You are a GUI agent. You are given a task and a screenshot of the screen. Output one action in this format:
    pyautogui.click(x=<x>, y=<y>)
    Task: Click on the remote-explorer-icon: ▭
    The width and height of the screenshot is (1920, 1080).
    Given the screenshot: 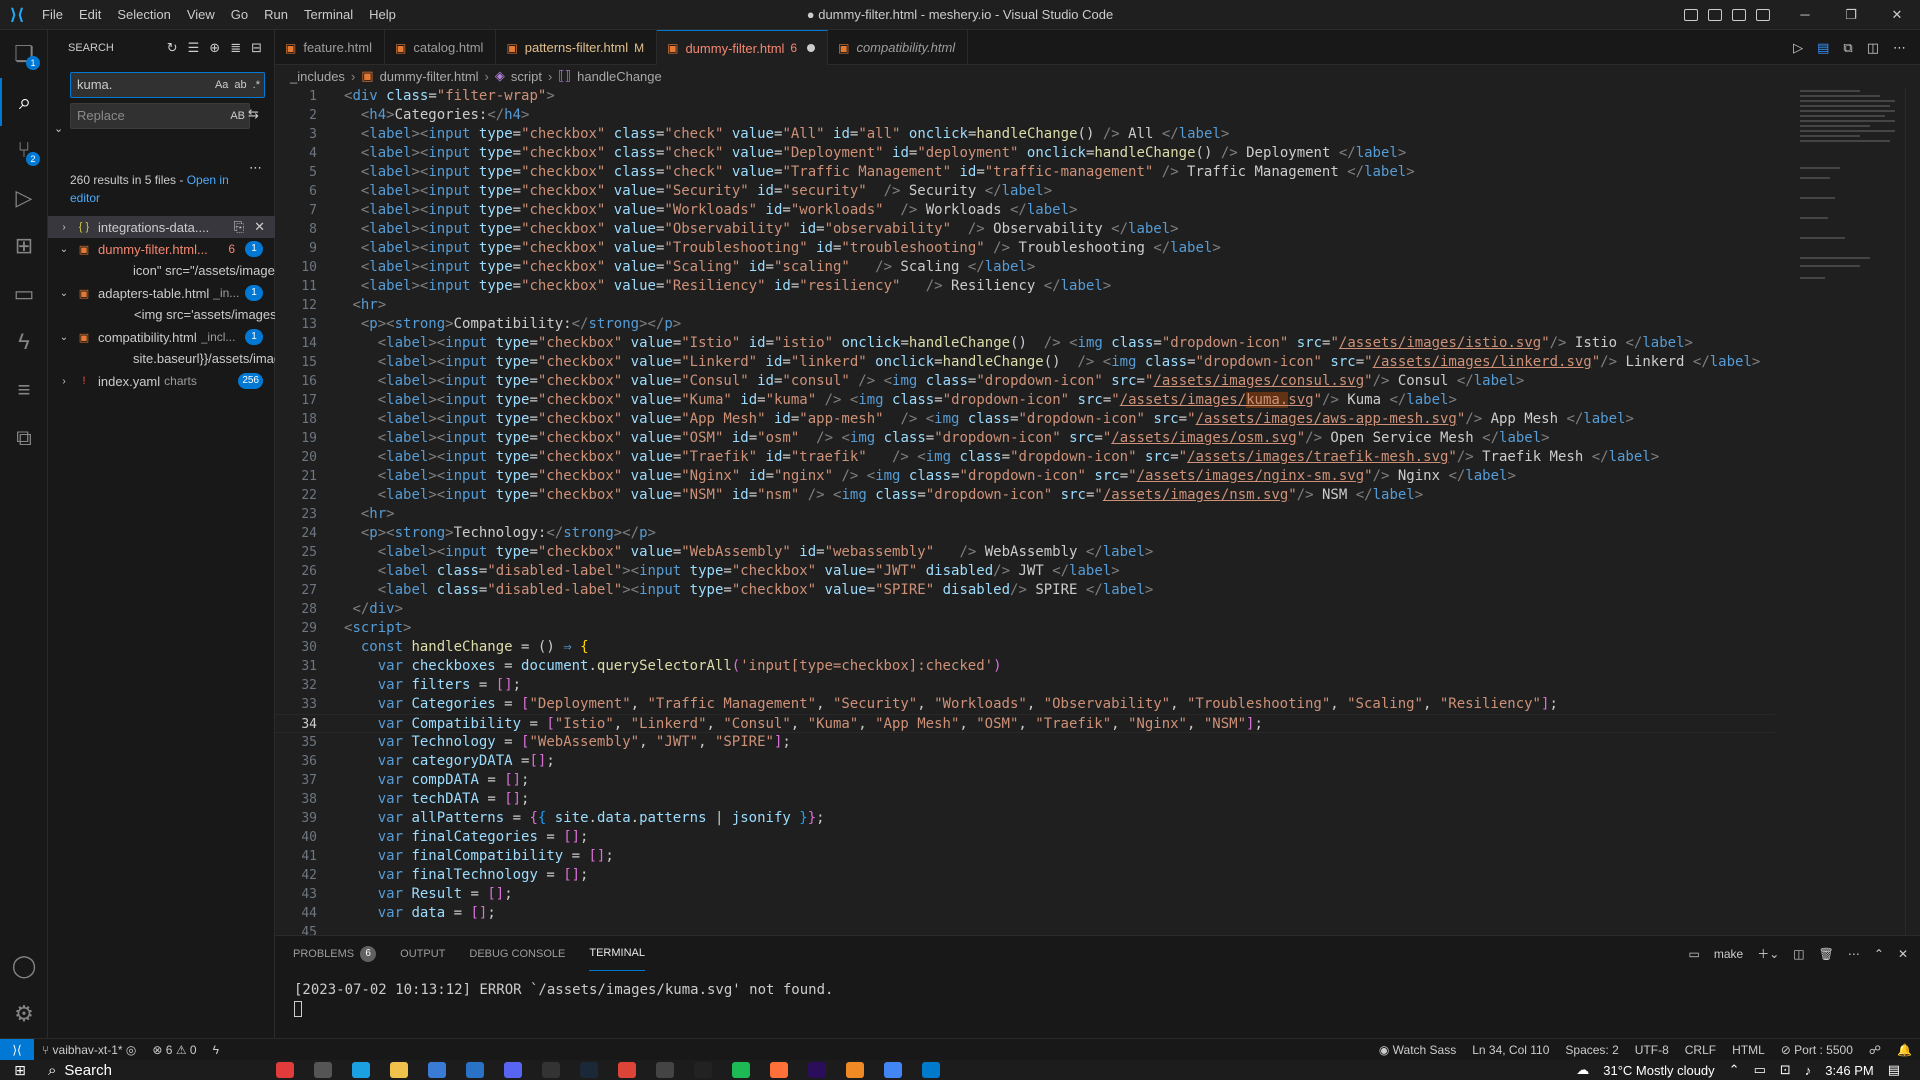 What is the action you would take?
    pyautogui.click(x=24, y=294)
    